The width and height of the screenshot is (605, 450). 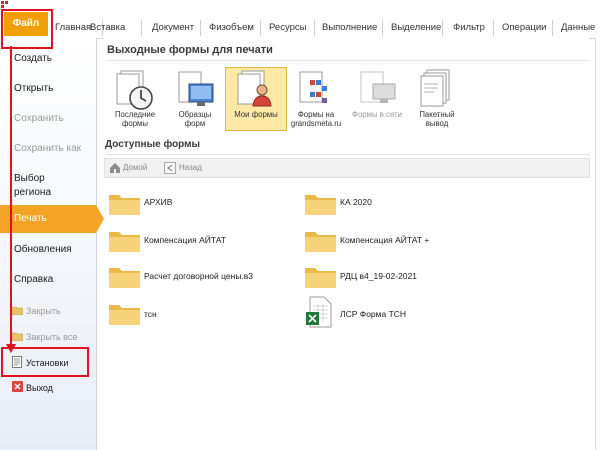 What do you see at coordinates (39, 119) in the screenshot?
I see `menu-save: Сохранить` at bounding box center [39, 119].